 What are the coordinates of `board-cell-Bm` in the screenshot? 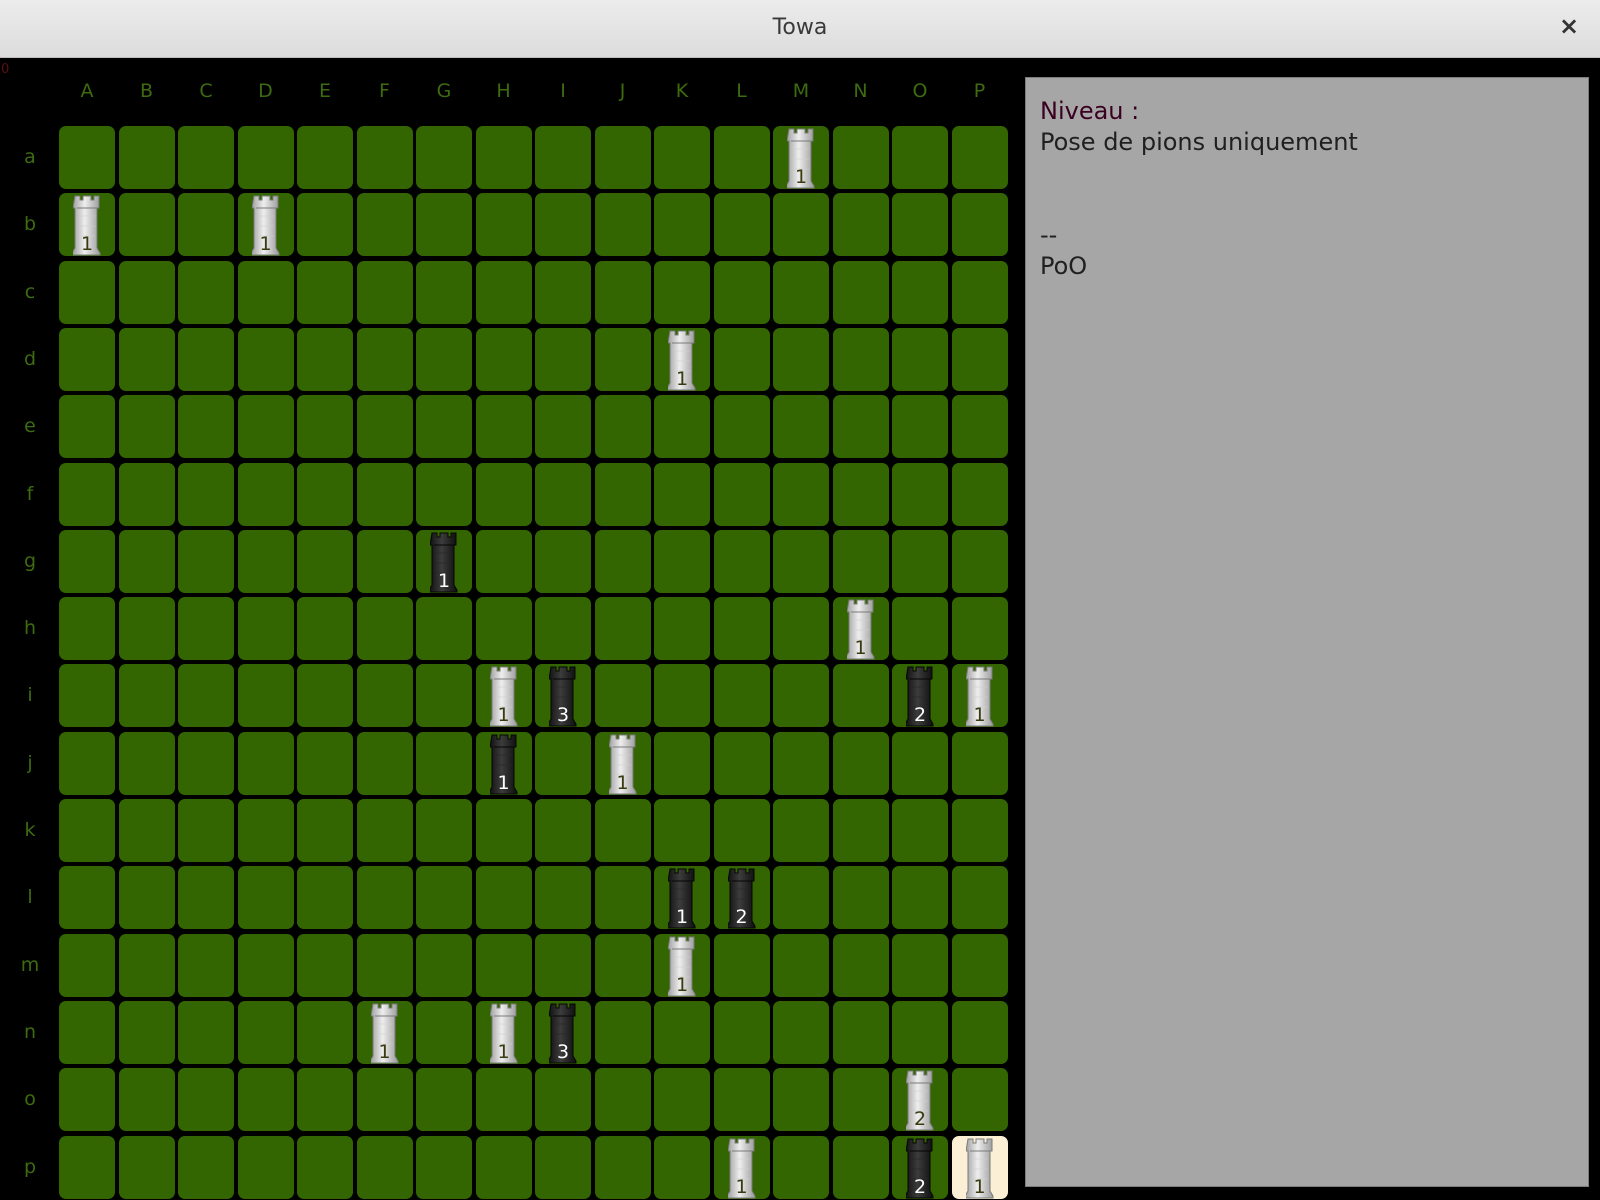 It's located at (146, 965).